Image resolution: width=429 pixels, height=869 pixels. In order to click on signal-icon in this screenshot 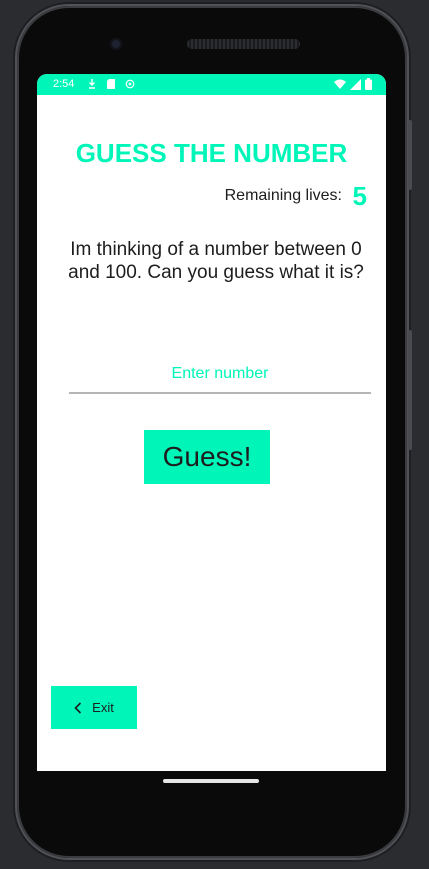, I will do `click(355, 84)`.